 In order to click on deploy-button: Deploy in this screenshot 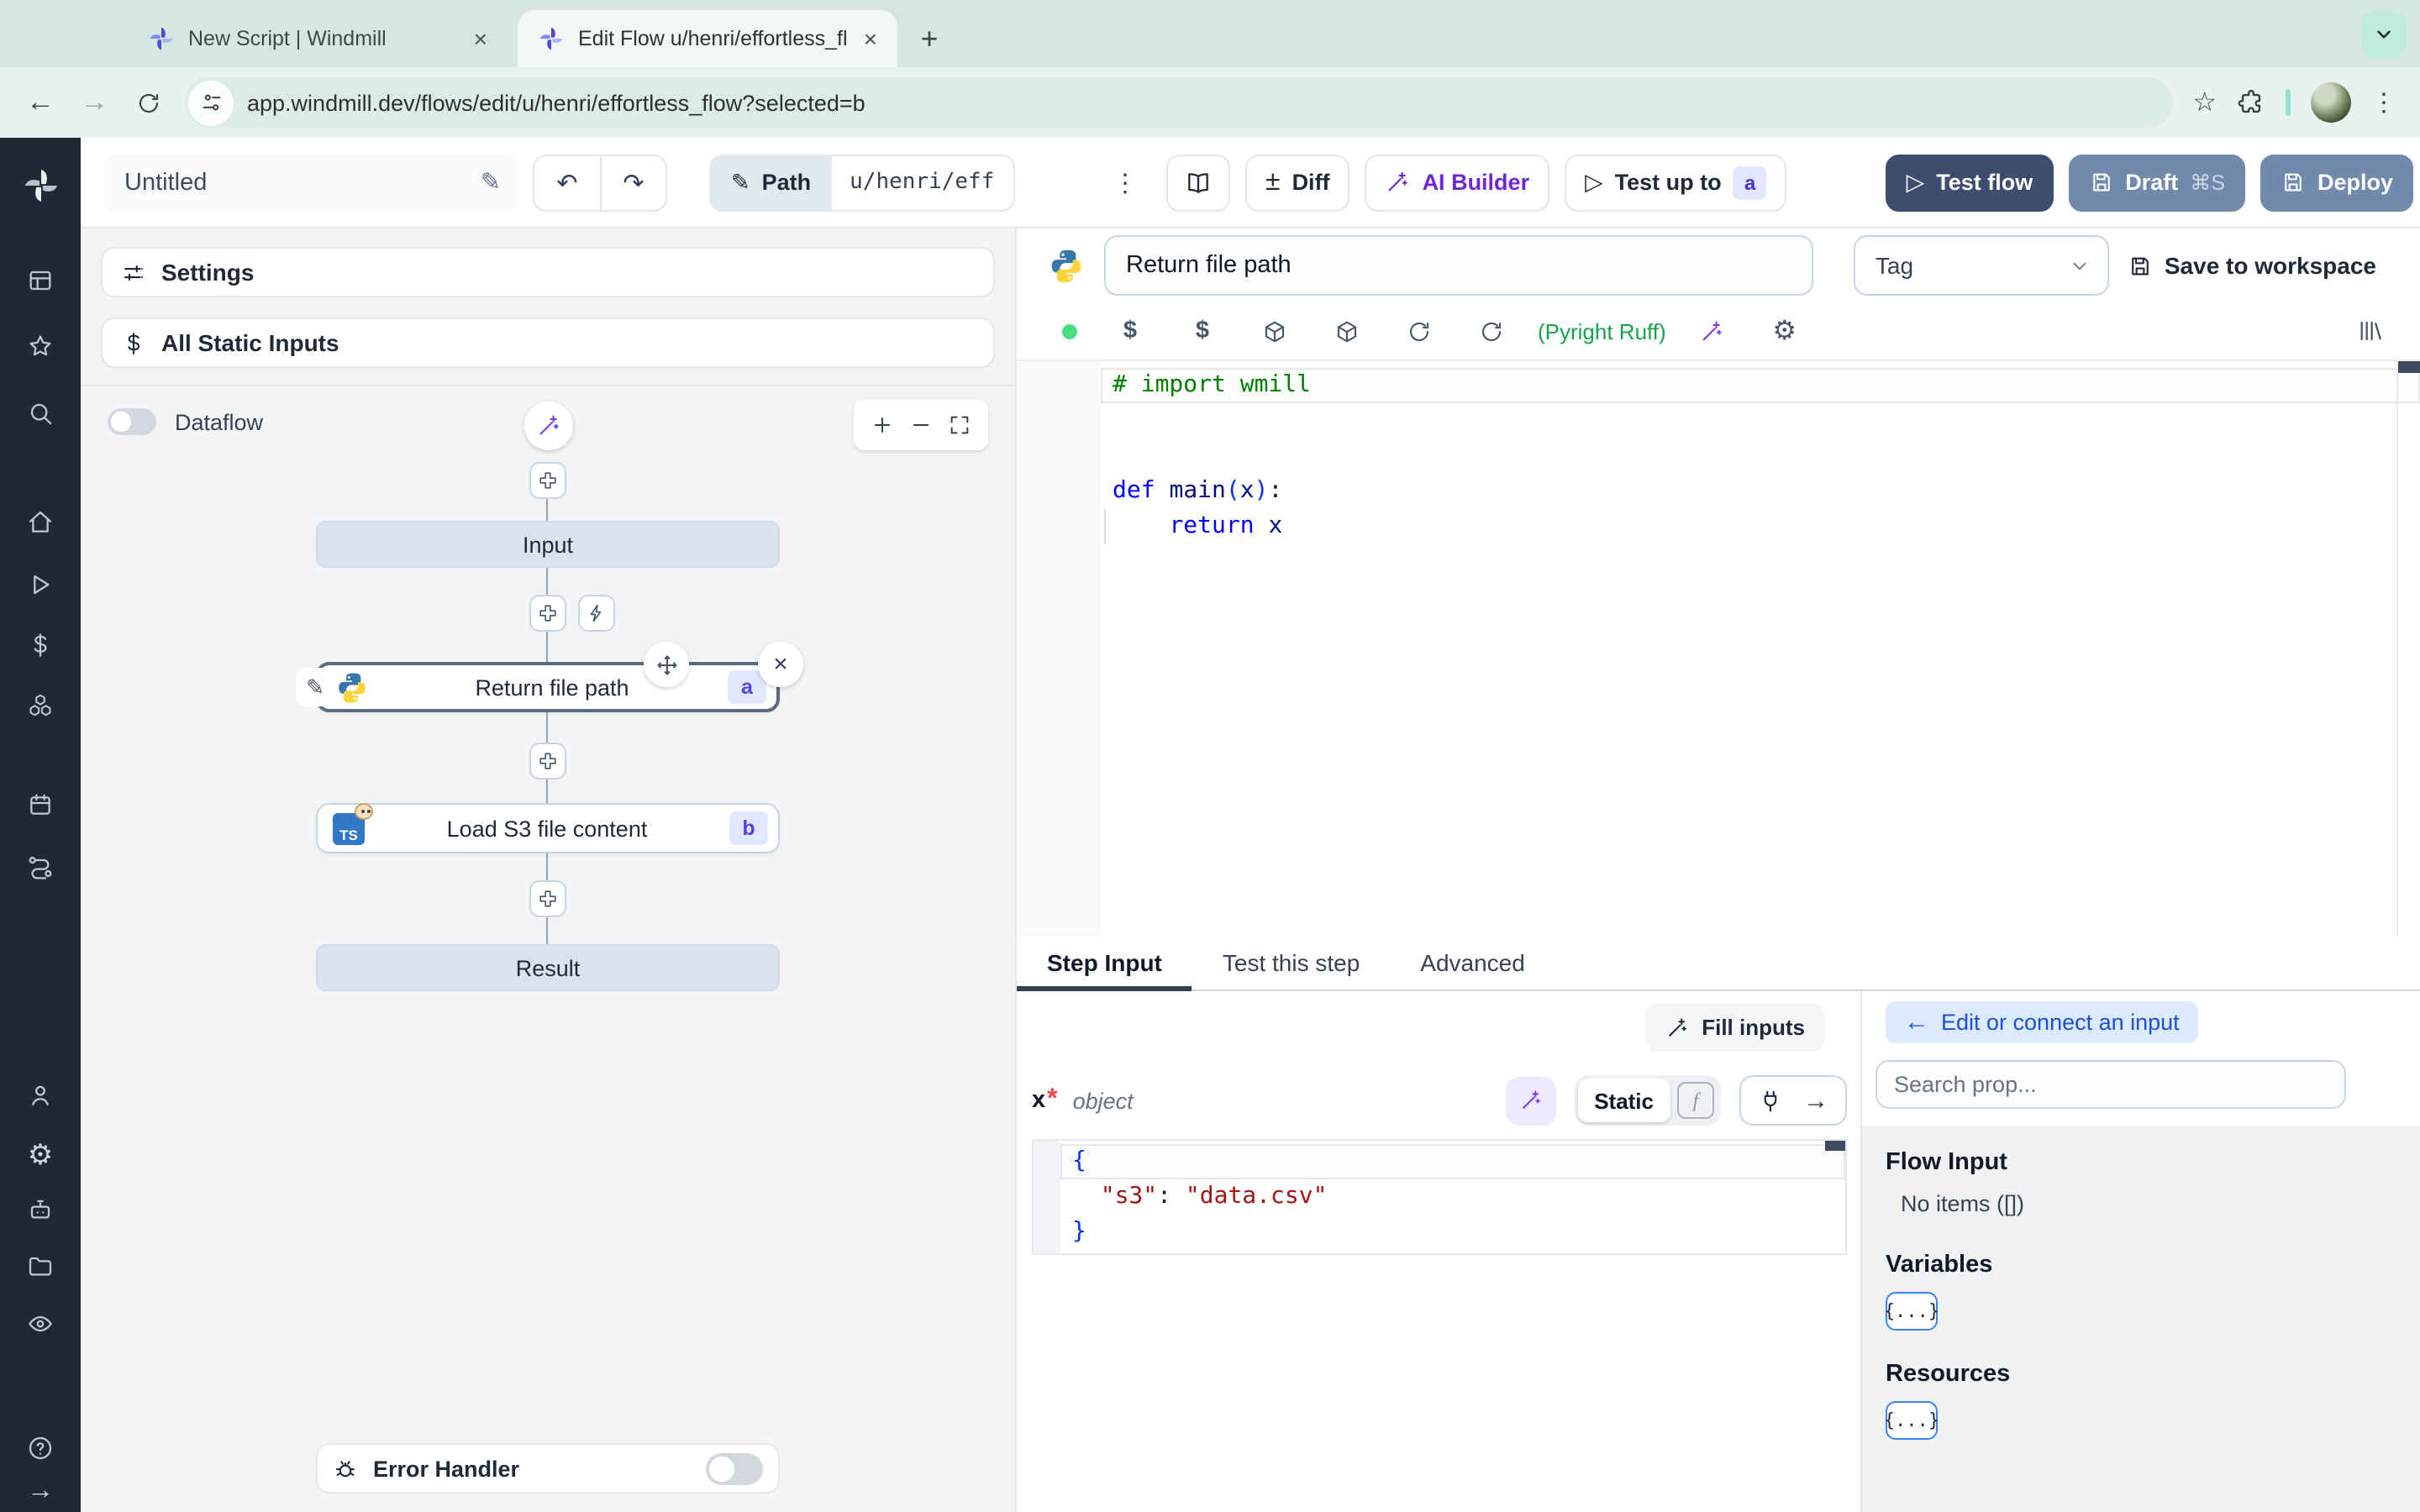, I will do `click(2336, 182)`.